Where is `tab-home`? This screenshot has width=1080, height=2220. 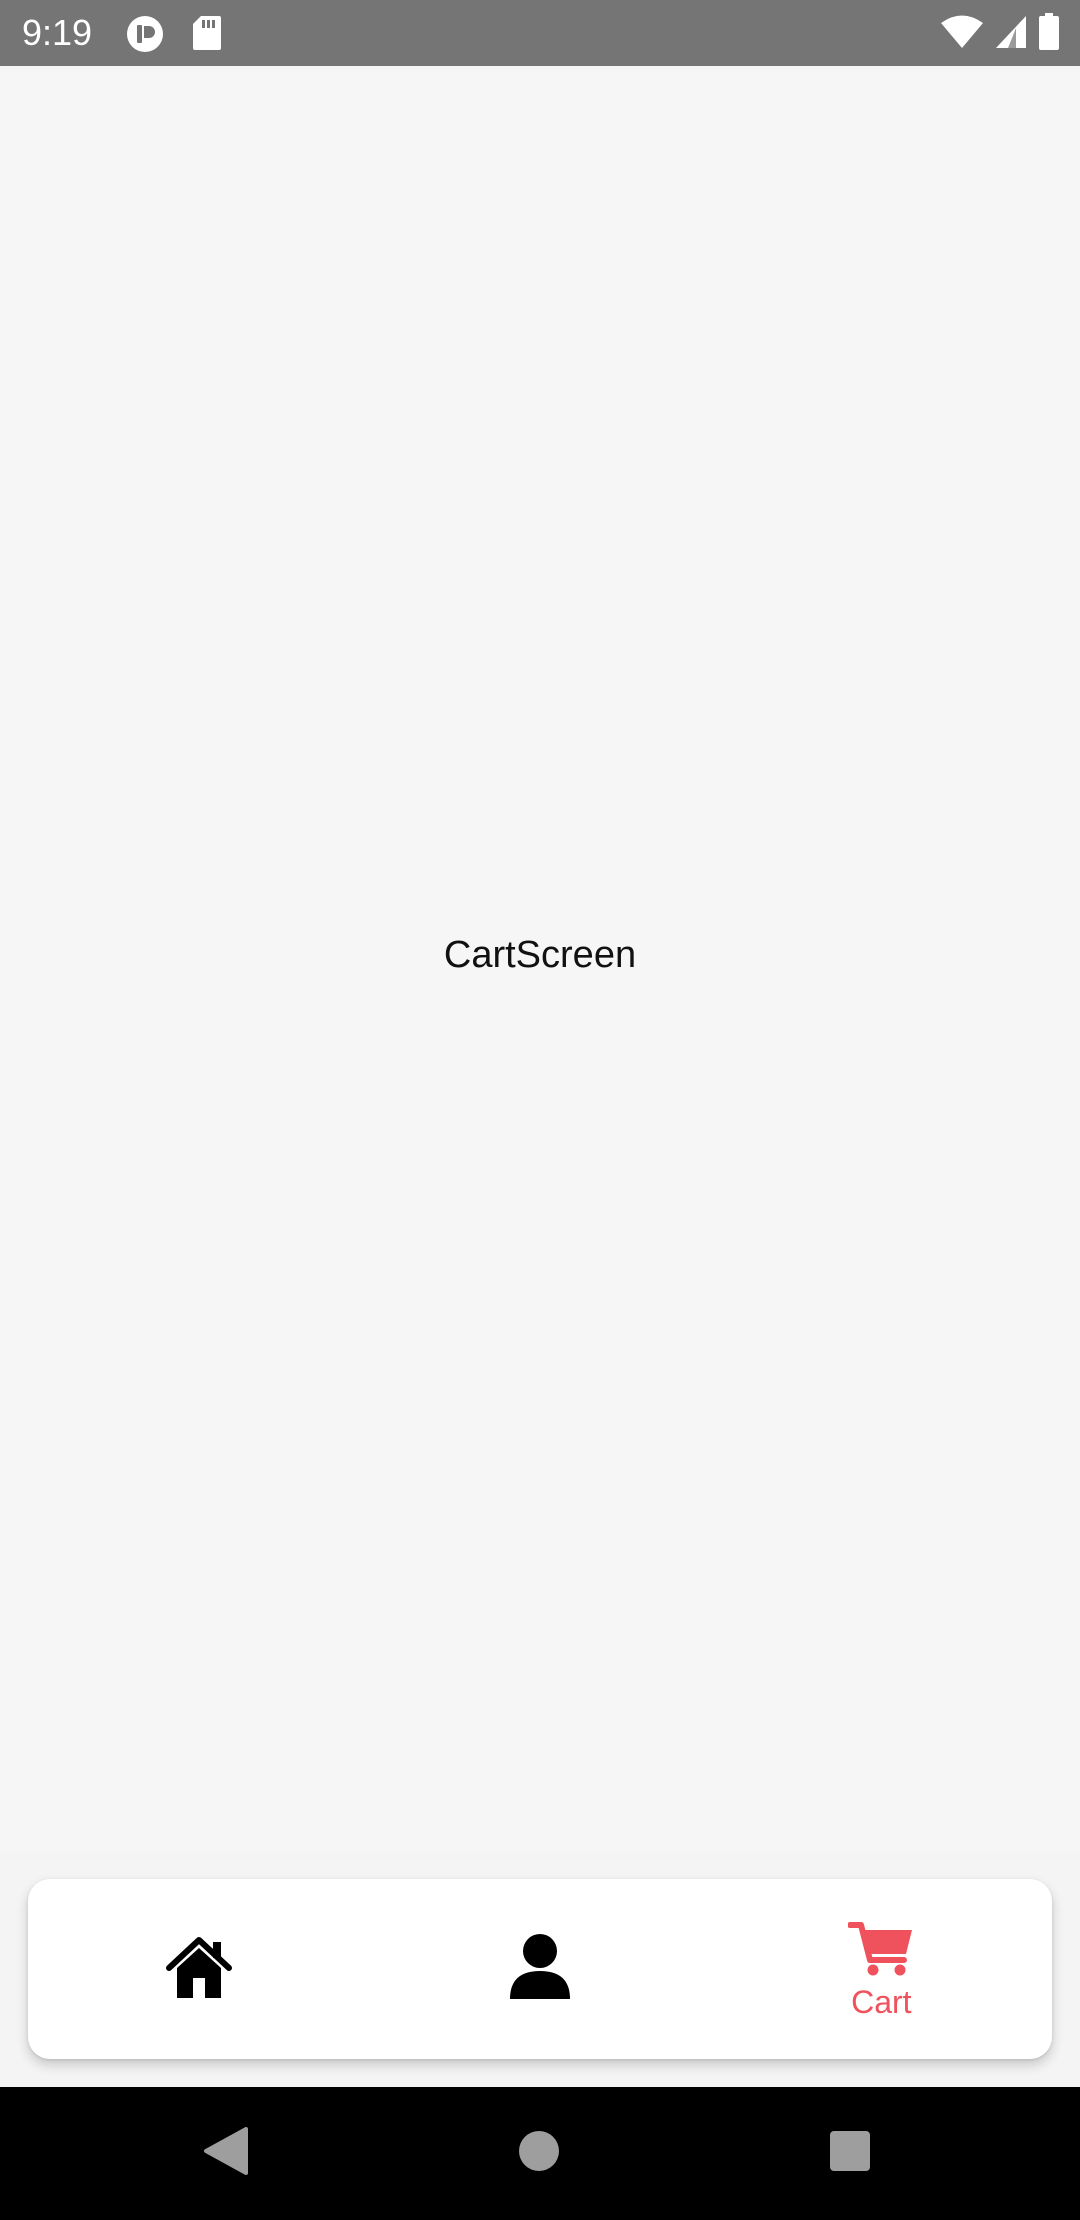 tab-home is located at coordinates (198, 1969).